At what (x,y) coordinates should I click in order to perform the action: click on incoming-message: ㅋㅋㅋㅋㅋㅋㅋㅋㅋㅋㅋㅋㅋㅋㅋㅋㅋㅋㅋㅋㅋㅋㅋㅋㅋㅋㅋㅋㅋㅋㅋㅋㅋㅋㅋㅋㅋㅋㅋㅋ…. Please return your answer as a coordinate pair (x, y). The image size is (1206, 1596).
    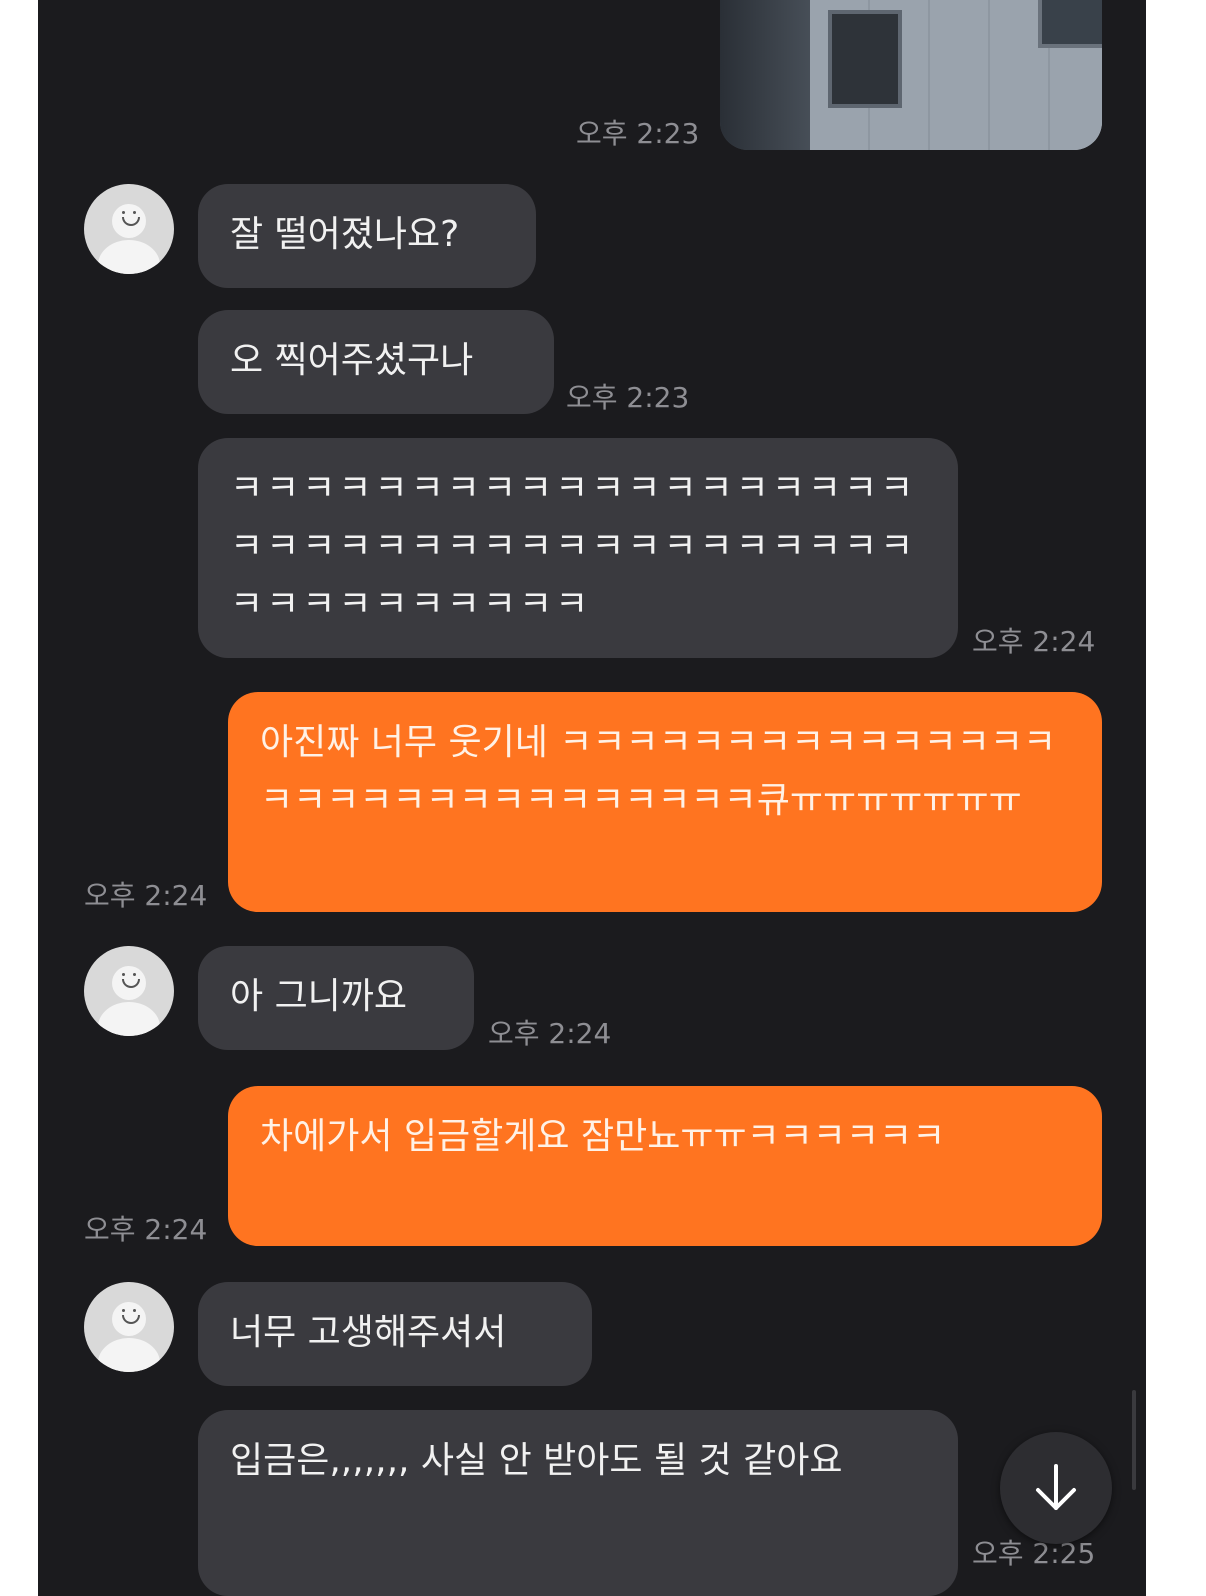
    Looking at the image, I should click on (578, 548).